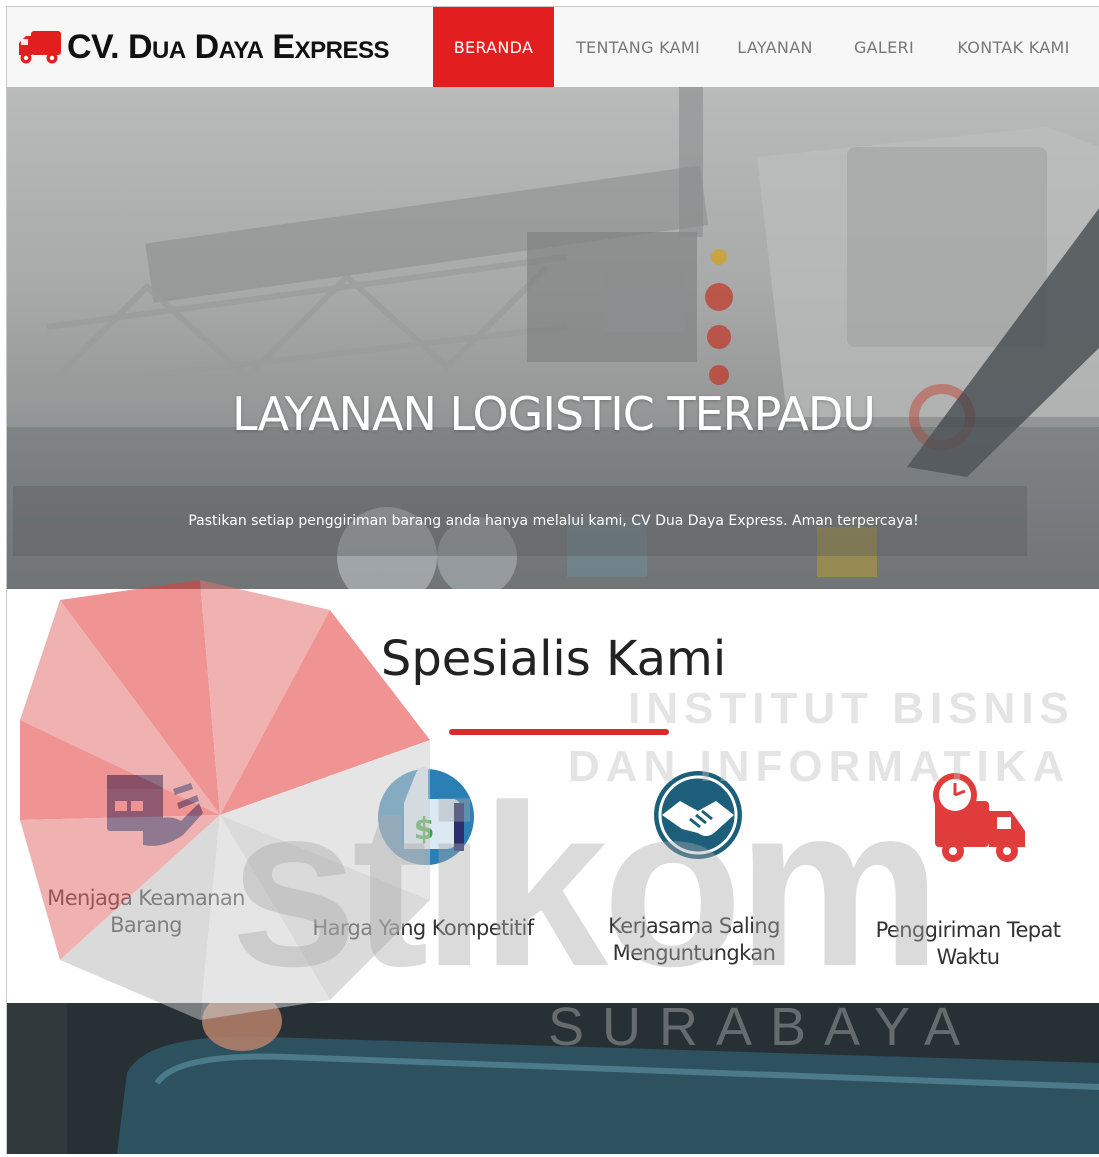  Describe the element at coordinates (40, 47) in the screenshot. I see `truck-icon` at that location.